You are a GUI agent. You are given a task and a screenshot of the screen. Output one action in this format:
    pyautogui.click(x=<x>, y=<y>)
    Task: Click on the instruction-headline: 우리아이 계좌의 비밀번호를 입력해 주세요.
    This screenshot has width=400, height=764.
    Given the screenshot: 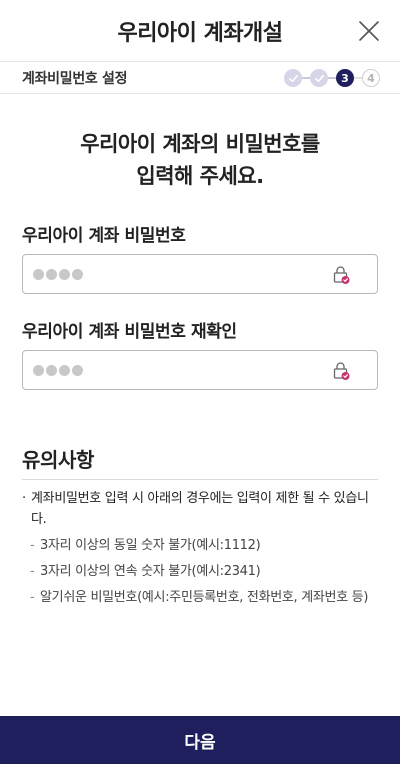 What is the action you would take?
    pyautogui.click(x=200, y=160)
    